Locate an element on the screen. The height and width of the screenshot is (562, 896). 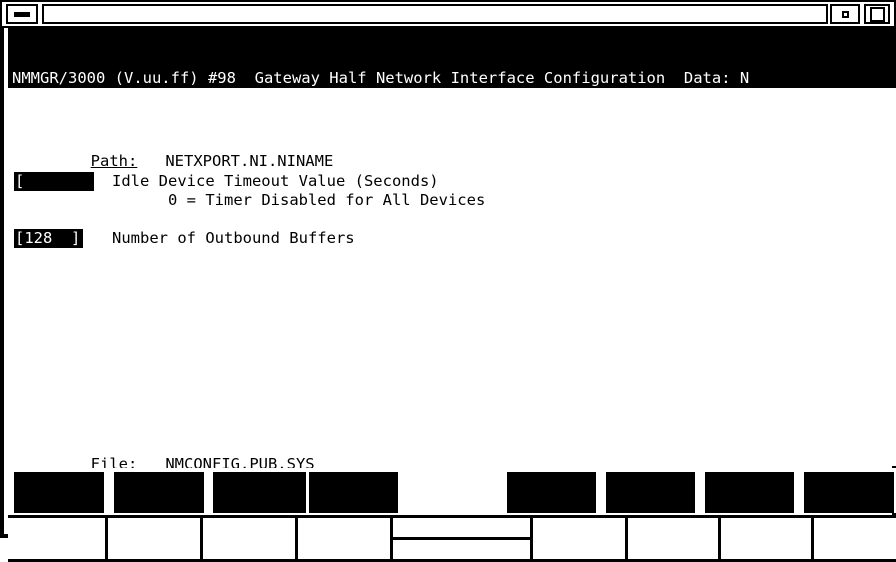
outbound-buffers-value: 128 is located at coordinates (48, 238).